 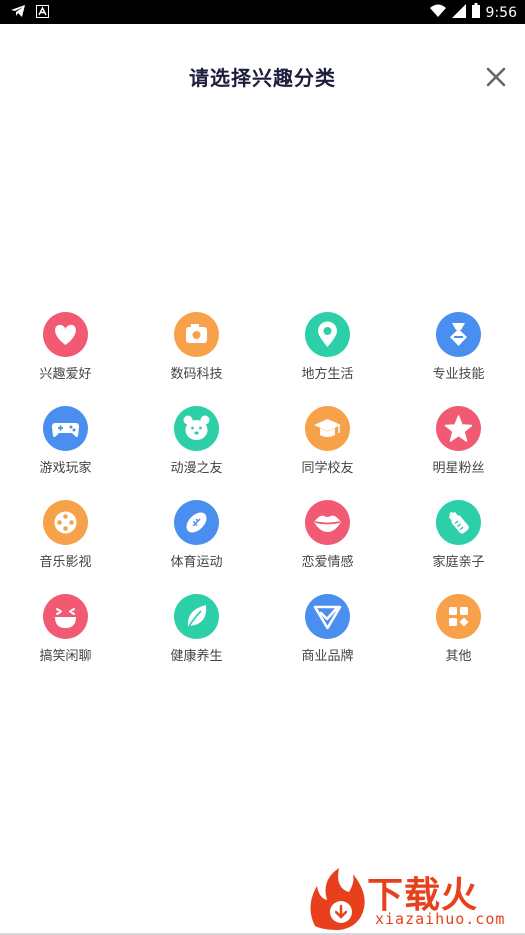 What do you see at coordinates (458, 334) in the screenshot?
I see `medal-icon` at bounding box center [458, 334].